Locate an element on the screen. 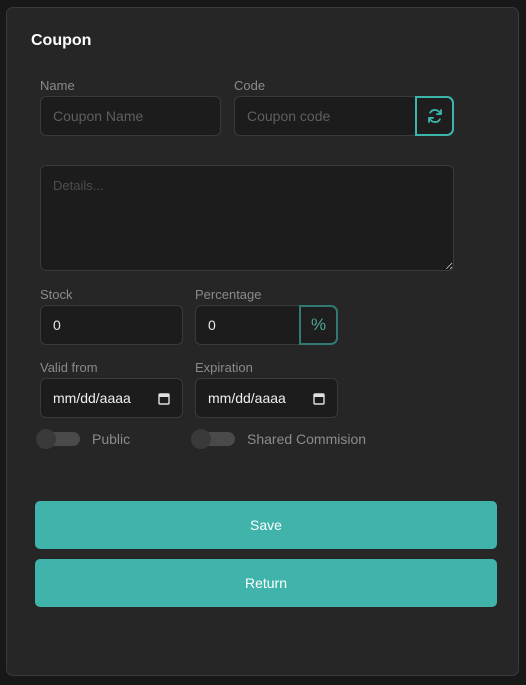  refresh-icon is located at coordinates (434, 116).